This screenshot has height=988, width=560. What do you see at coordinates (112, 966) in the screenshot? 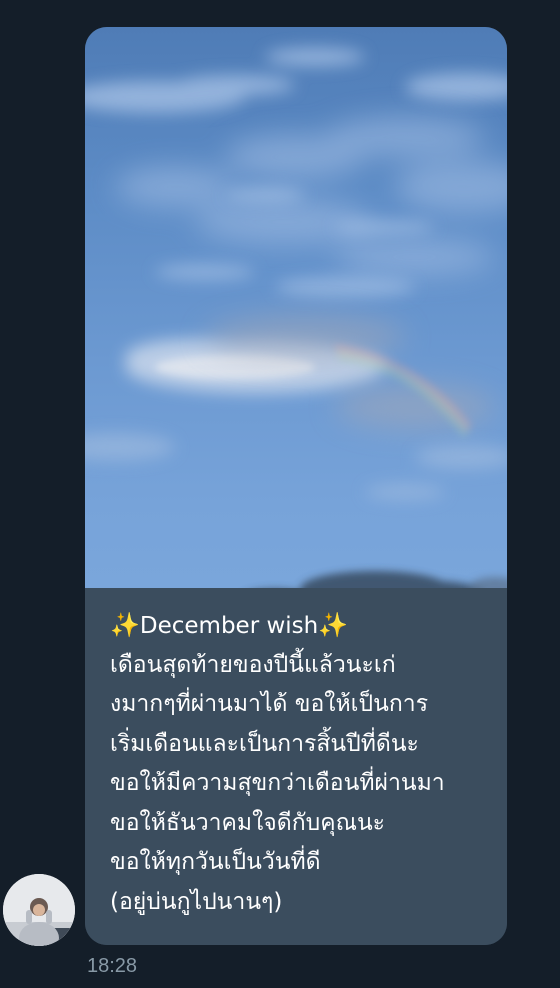
I see `message-timestamp: 18:28` at bounding box center [112, 966].